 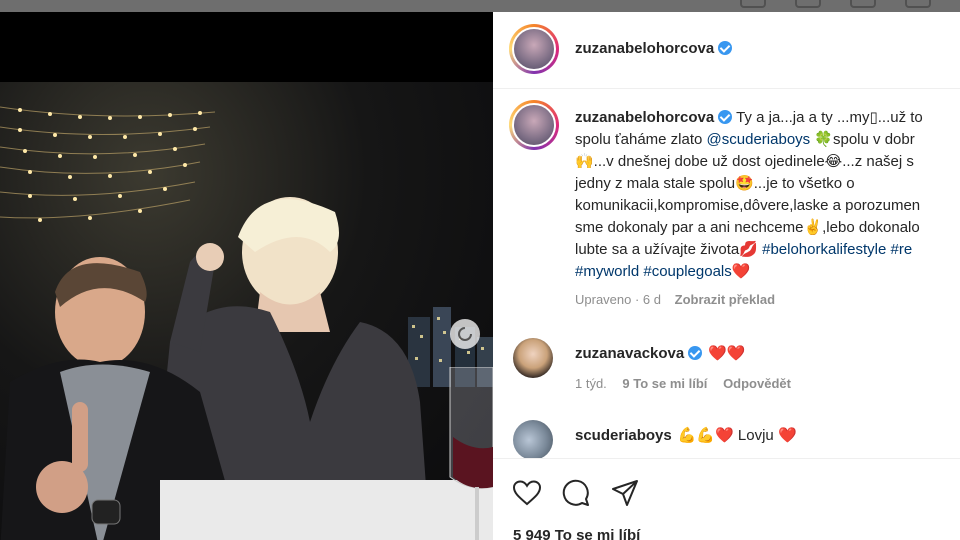 What do you see at coordinates (641, 139) in the screenshot?
I see `caption-text: spolu ťaháme zlato` at bounding box center [641, 139].